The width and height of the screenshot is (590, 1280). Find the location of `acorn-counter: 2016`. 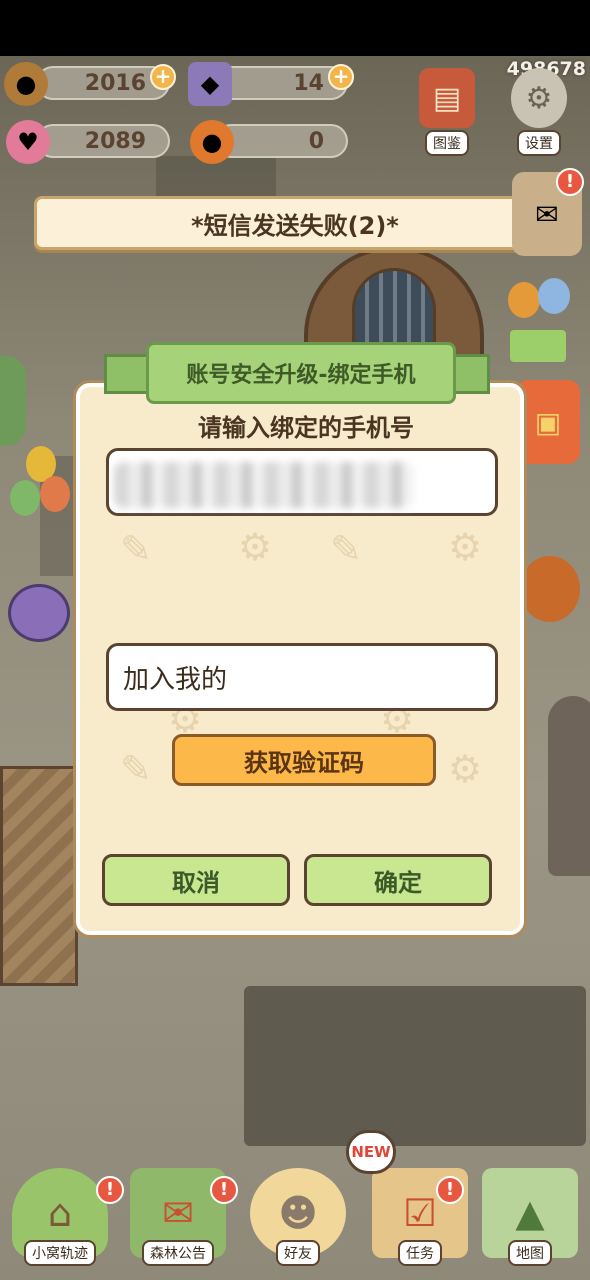

acorn-counter: 2016 is located at coordinates (103, 83).